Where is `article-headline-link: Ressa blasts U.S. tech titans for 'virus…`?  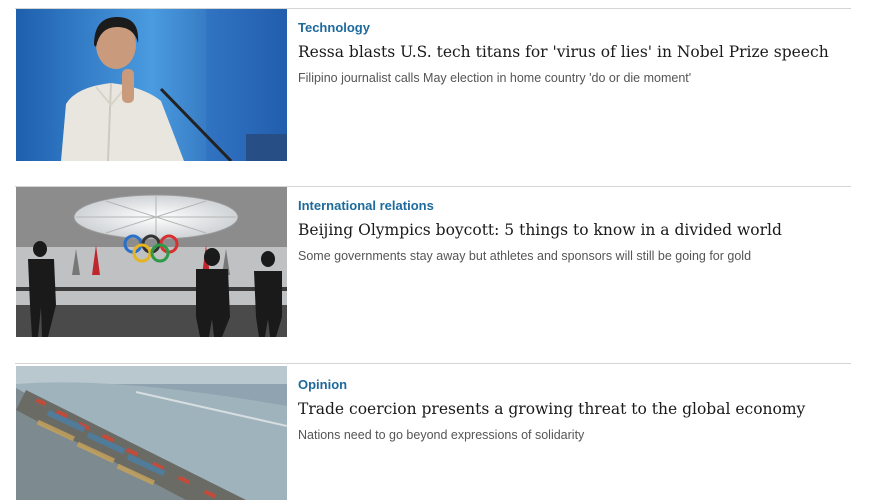 article-headline-link: Ressa blasts U.S. tech titans for 'virus… is located at coordinates (574, 52).